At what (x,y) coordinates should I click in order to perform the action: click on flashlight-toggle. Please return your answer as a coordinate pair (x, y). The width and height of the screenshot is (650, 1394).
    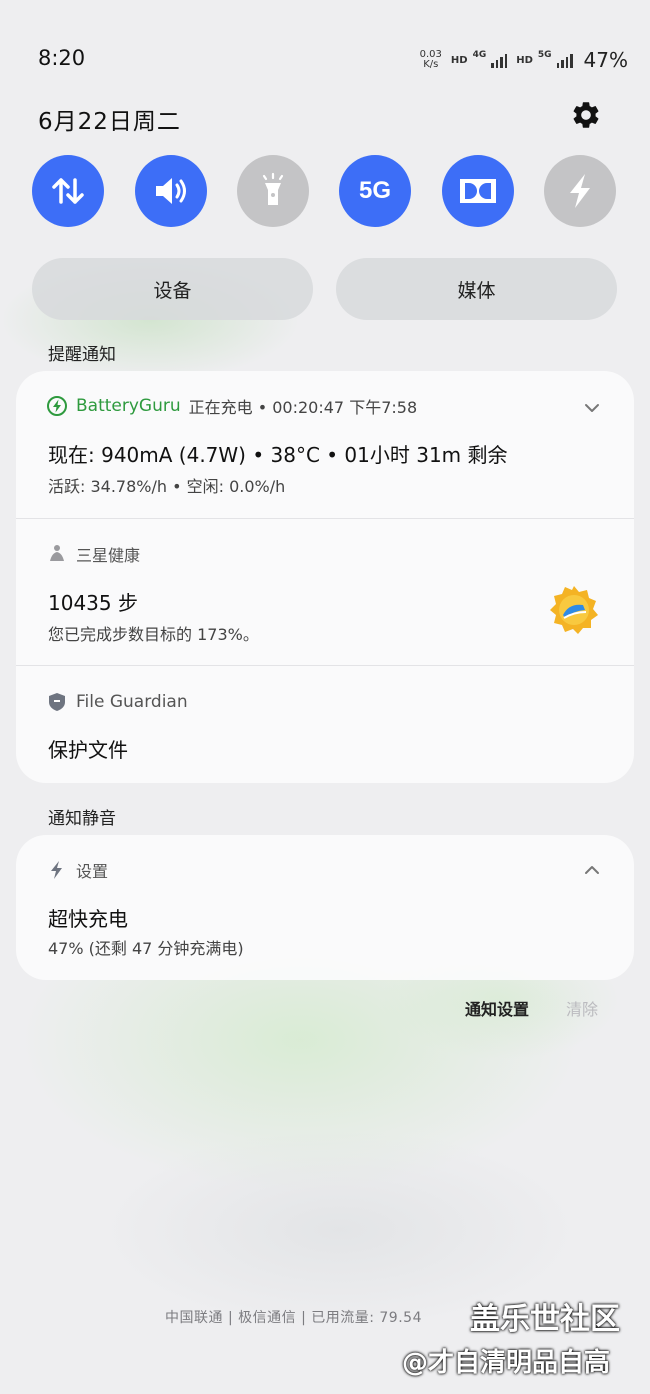
    Looking at the image, I should click on (273, 191).